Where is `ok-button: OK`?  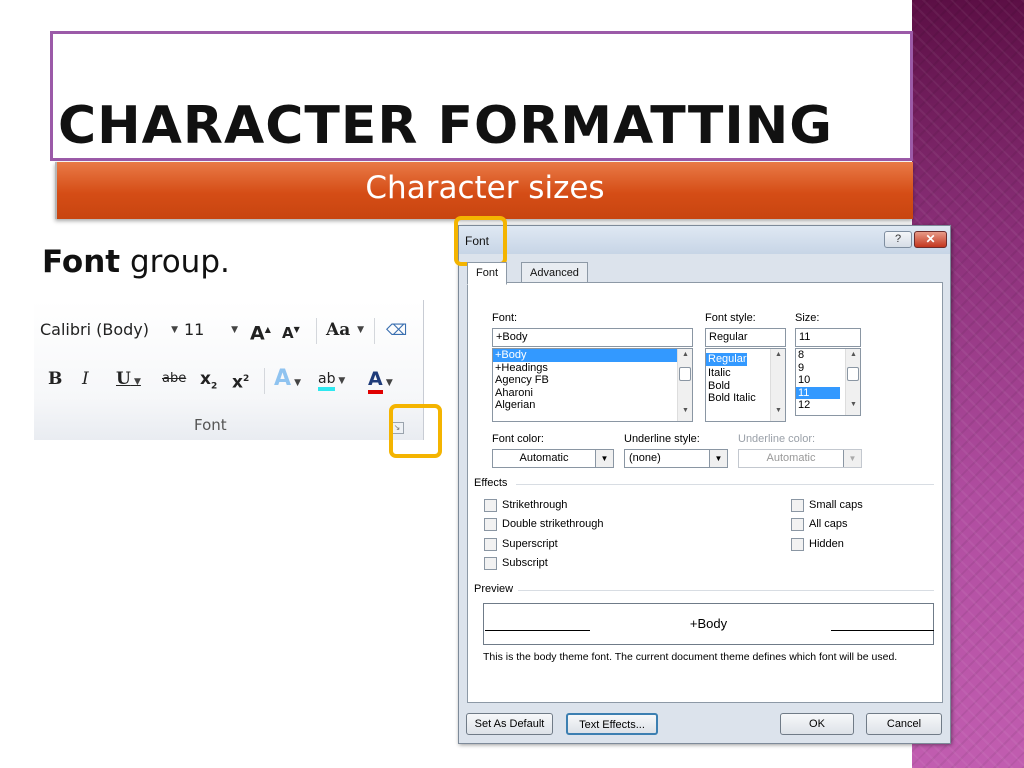 ok-button: OK is located at coordinates (817, 724).